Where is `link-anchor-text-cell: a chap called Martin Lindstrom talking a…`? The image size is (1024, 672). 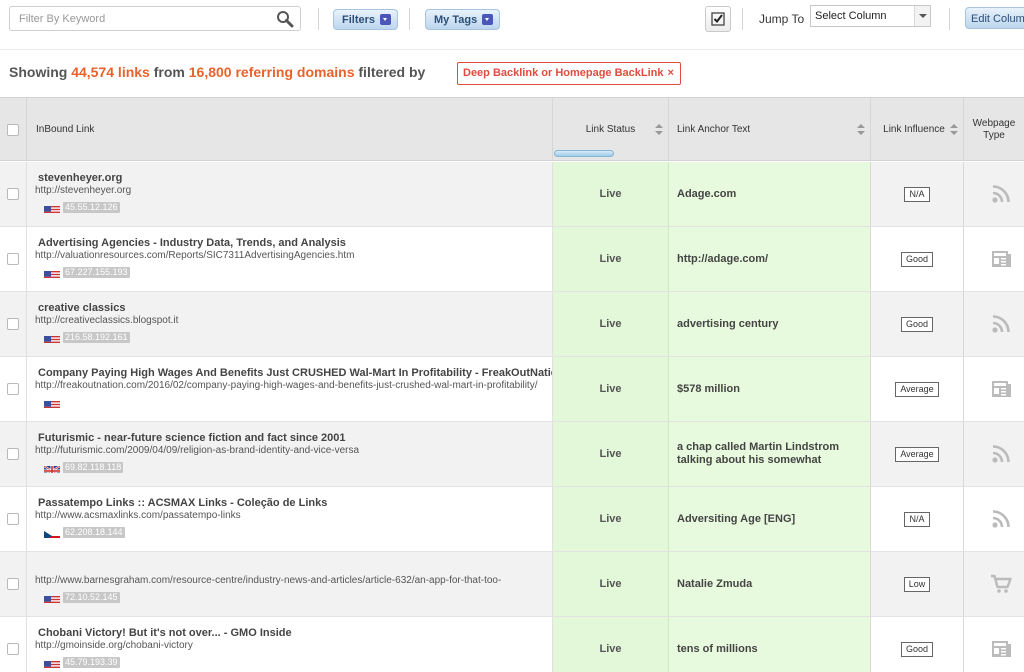
link-anchor-text-cell: a chap called Martin Lindstrom talking a… is located at coordinates (770, 454).